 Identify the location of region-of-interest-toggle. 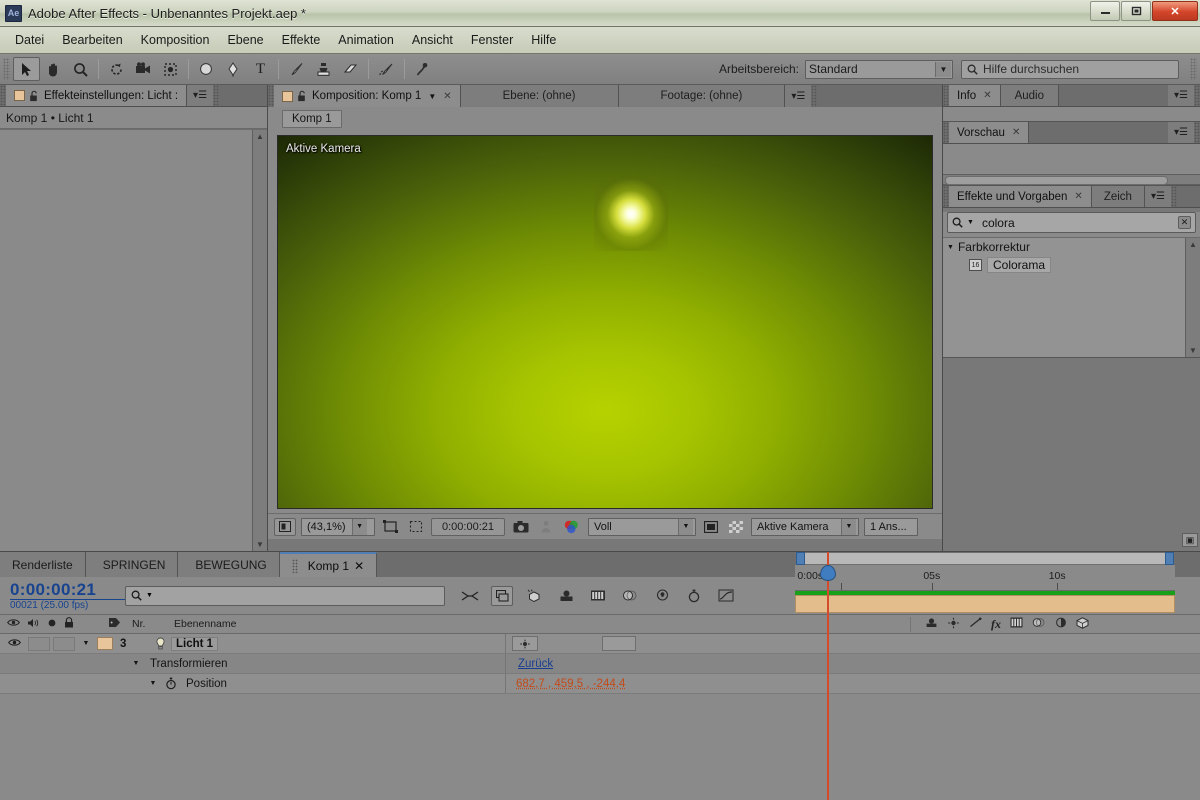
(711, 527).